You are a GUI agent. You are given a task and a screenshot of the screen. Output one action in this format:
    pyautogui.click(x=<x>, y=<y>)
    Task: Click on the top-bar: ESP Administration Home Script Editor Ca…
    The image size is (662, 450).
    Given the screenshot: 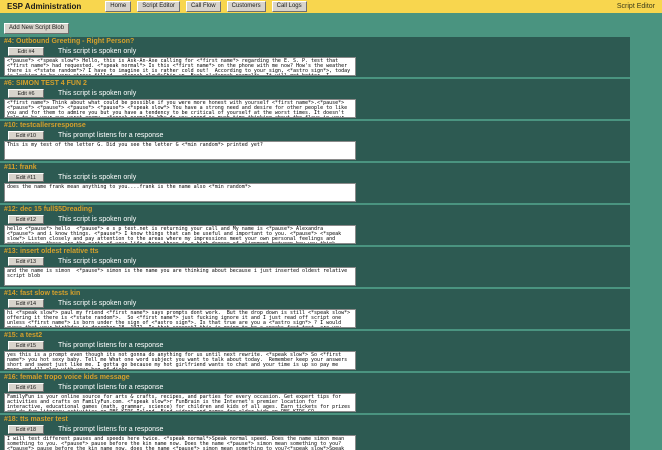 What is the action you would take?
    pyautogui.click(x=331, y=6)
    